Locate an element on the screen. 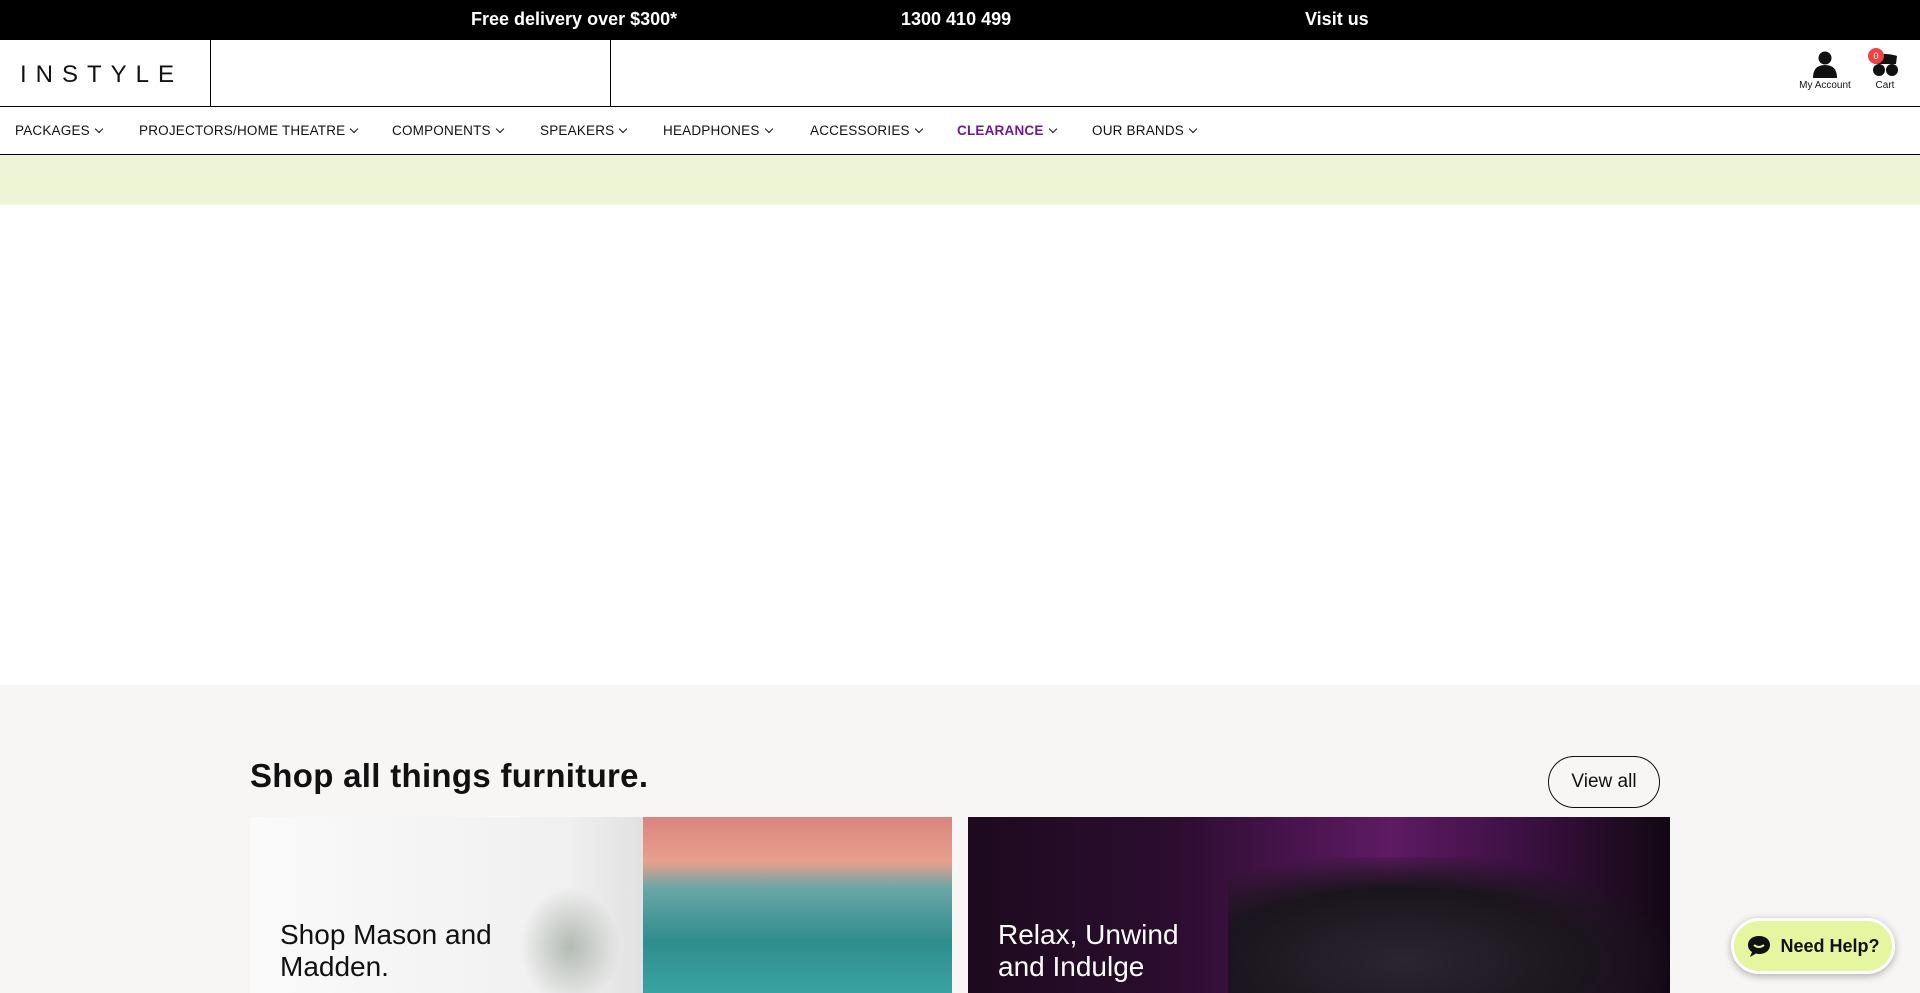 The width and height of the screenshot is (1920, 993). furniture-card-mason-madden: Shop Mason and Madden. is located at coordinates (601, 905).